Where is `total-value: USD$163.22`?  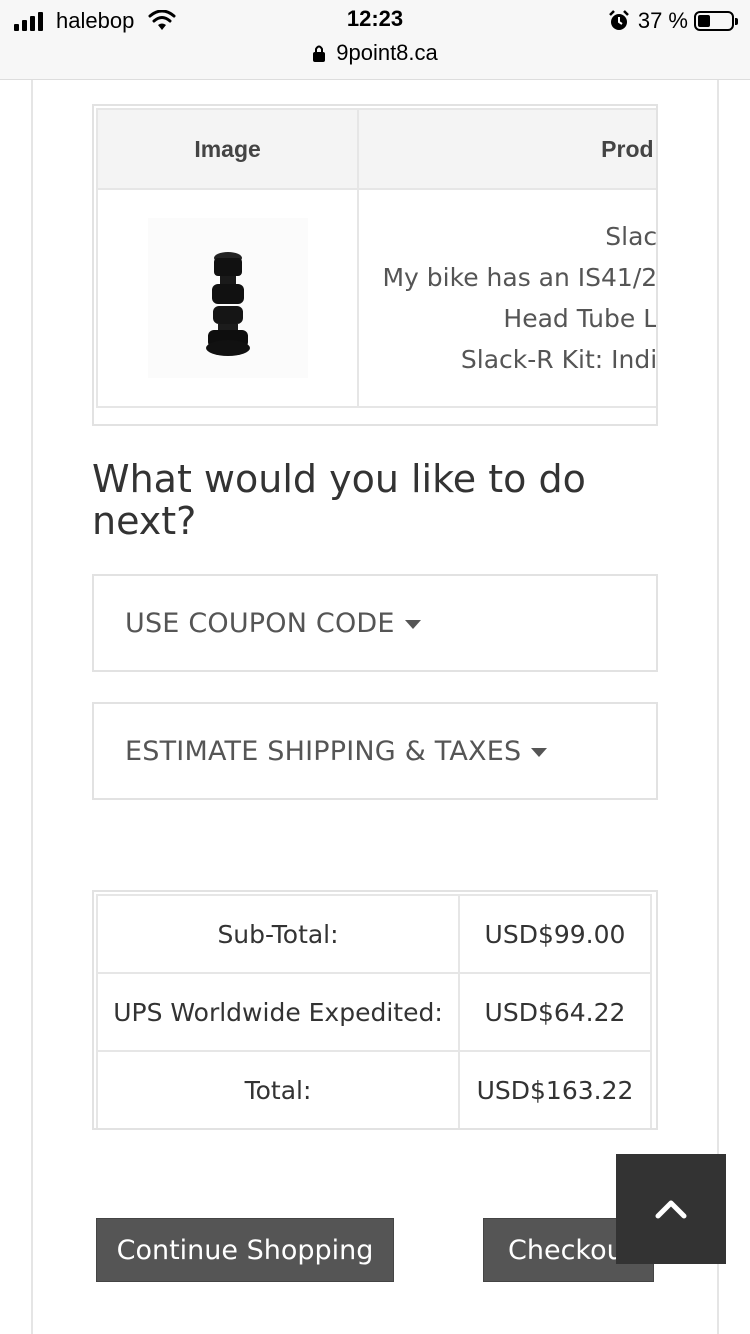 total-value: USD$163.22 is located at coordinates (555, 1089).